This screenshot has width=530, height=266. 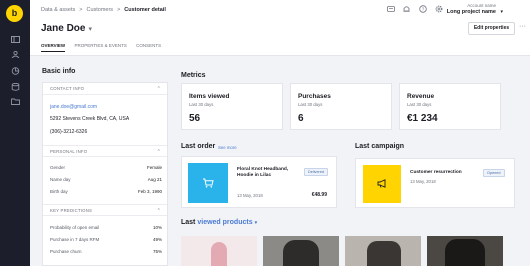 What do you see at coordinates (471, 9) in the screenshot?
I see `account-switcher: Account name Long project name` at bounding box center [471, 9].